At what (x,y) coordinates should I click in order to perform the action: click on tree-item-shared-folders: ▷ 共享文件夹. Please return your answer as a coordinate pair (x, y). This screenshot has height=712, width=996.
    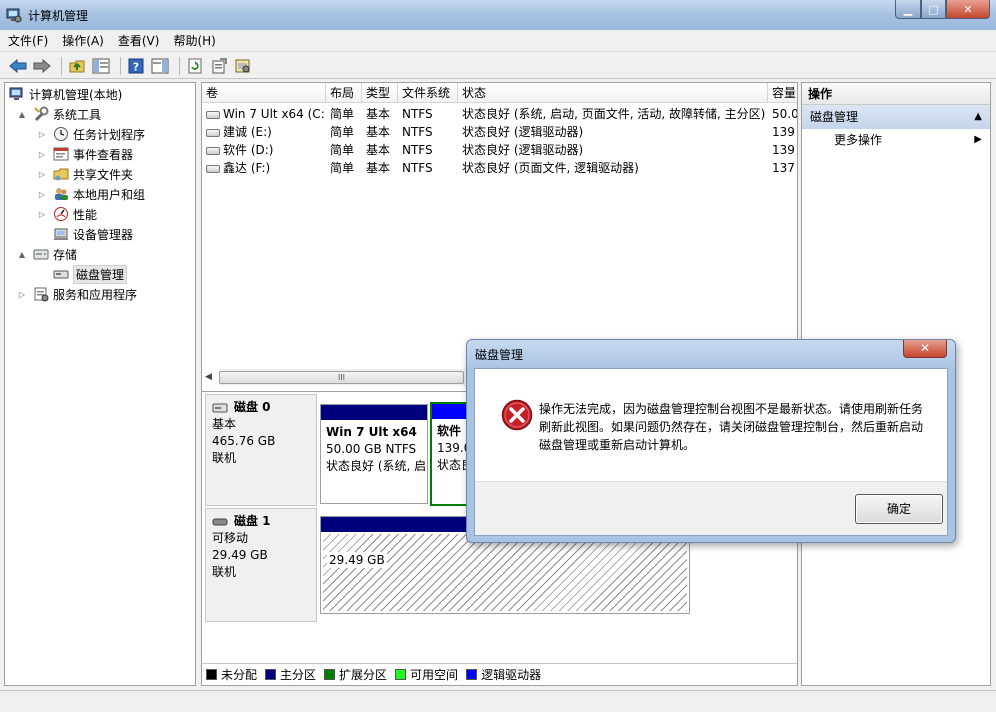
    Looking at the image, I should click on (85, 174).